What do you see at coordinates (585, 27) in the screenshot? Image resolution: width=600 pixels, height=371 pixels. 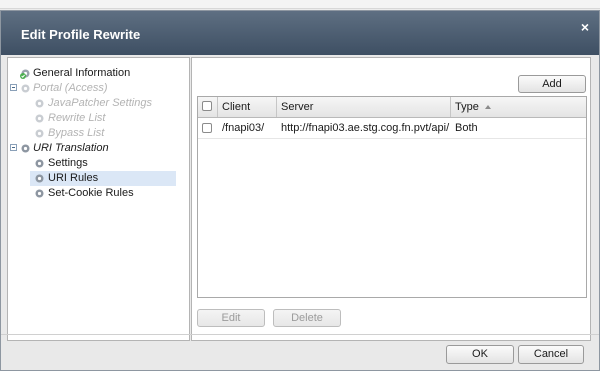 I see `close-icon: ×` at bounding box center [585, 27].